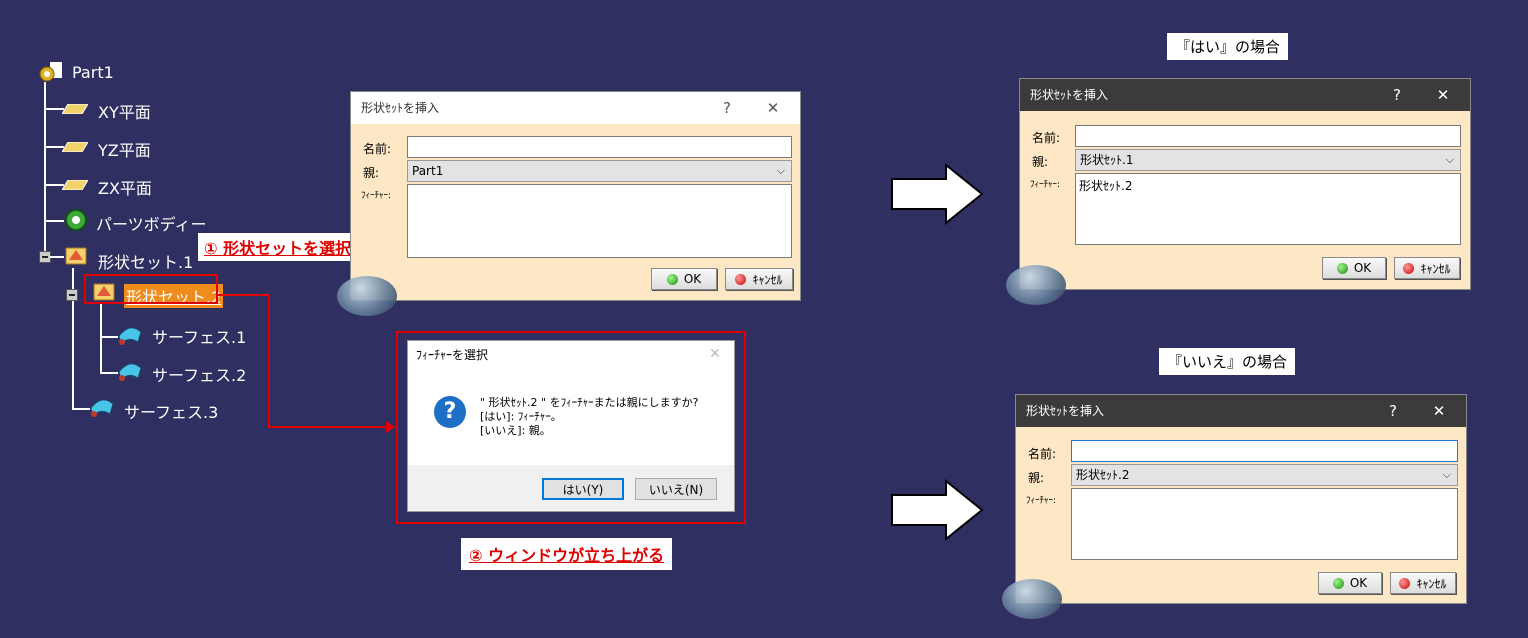 The height and width of the screenshot is (638, 1528). Describe the element at coordinates (1103, 475) in the screenshot. I see `parent-value: 形状ｾｯﾄ.2` at that location.